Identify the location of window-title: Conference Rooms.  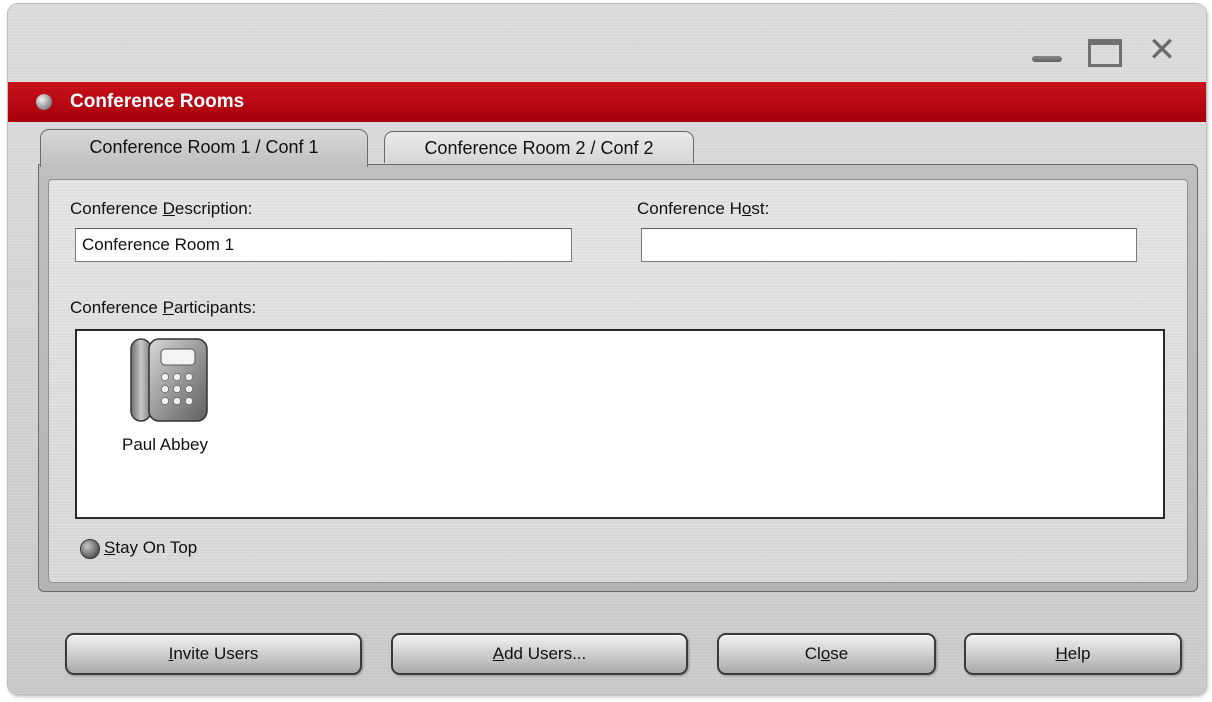
(157, 101).